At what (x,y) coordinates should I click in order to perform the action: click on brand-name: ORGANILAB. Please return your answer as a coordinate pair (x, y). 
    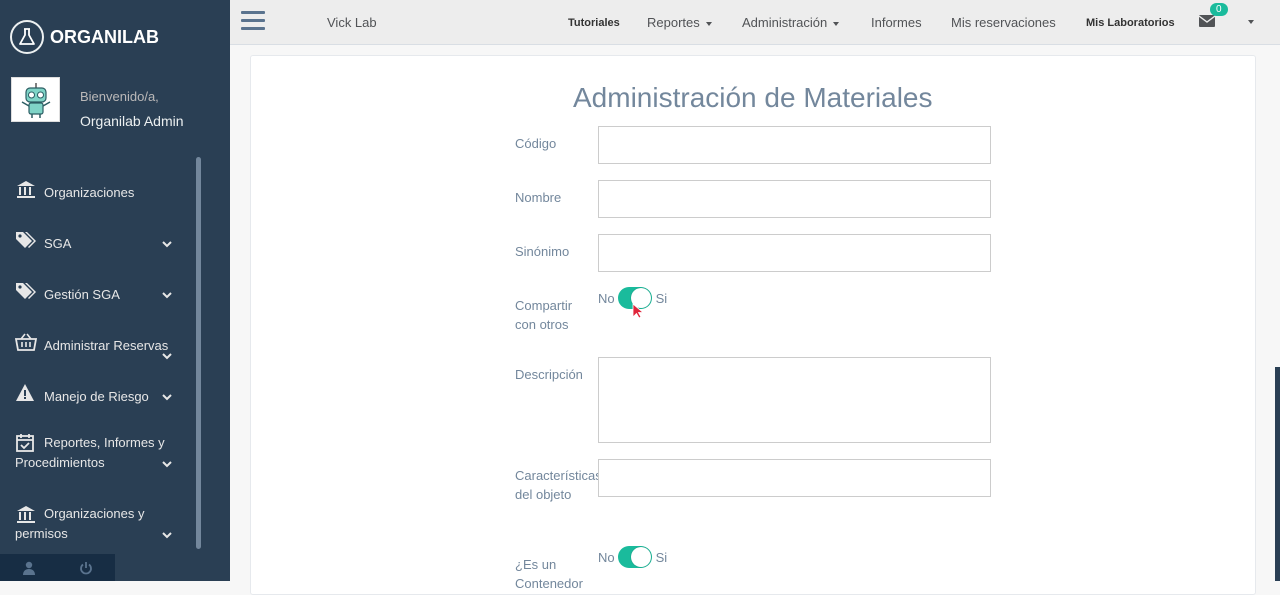
    Looking at the image, I should click on (104, 36).